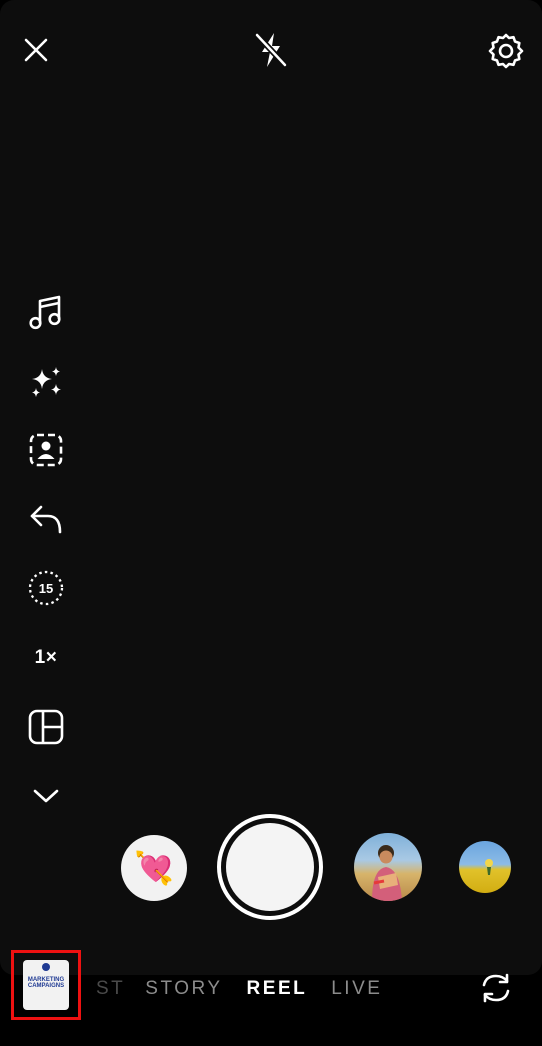 This screenshot has height=1046, width=542. I want to click on close-icon, so click(36, 50).